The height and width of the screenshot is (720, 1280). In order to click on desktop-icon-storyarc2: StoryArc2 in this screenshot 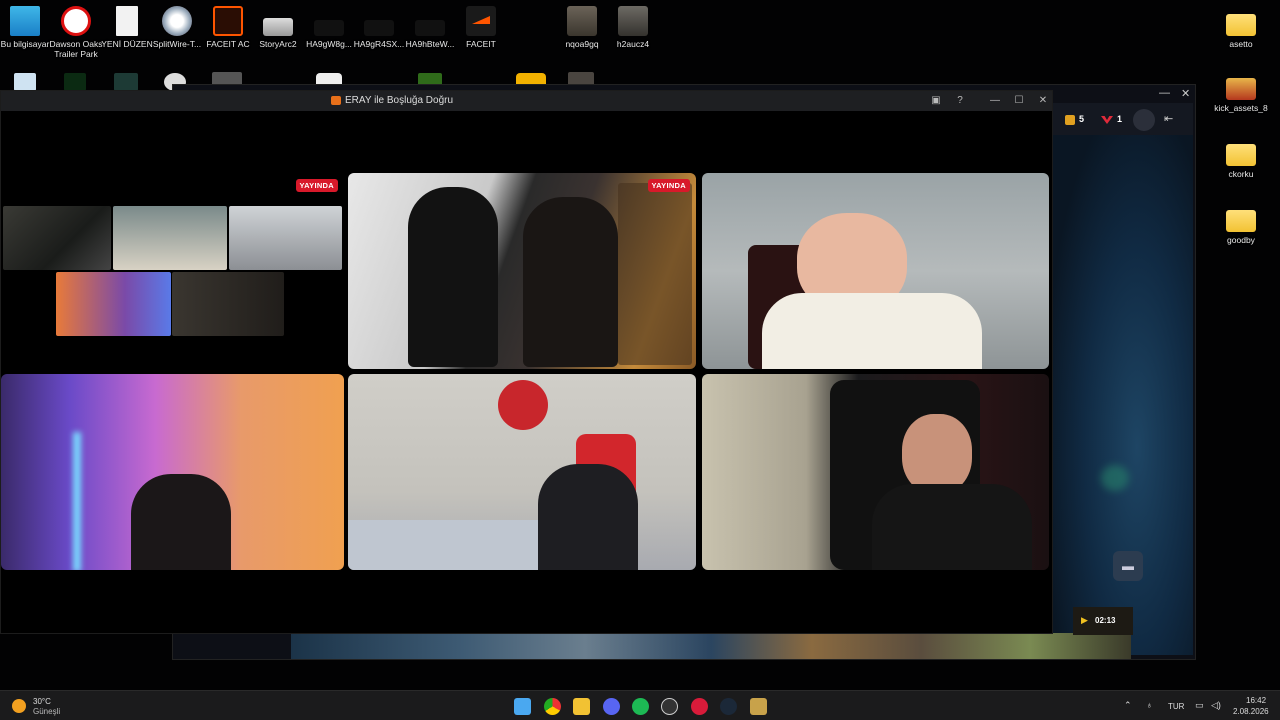, I will do `click(278, 27)`.